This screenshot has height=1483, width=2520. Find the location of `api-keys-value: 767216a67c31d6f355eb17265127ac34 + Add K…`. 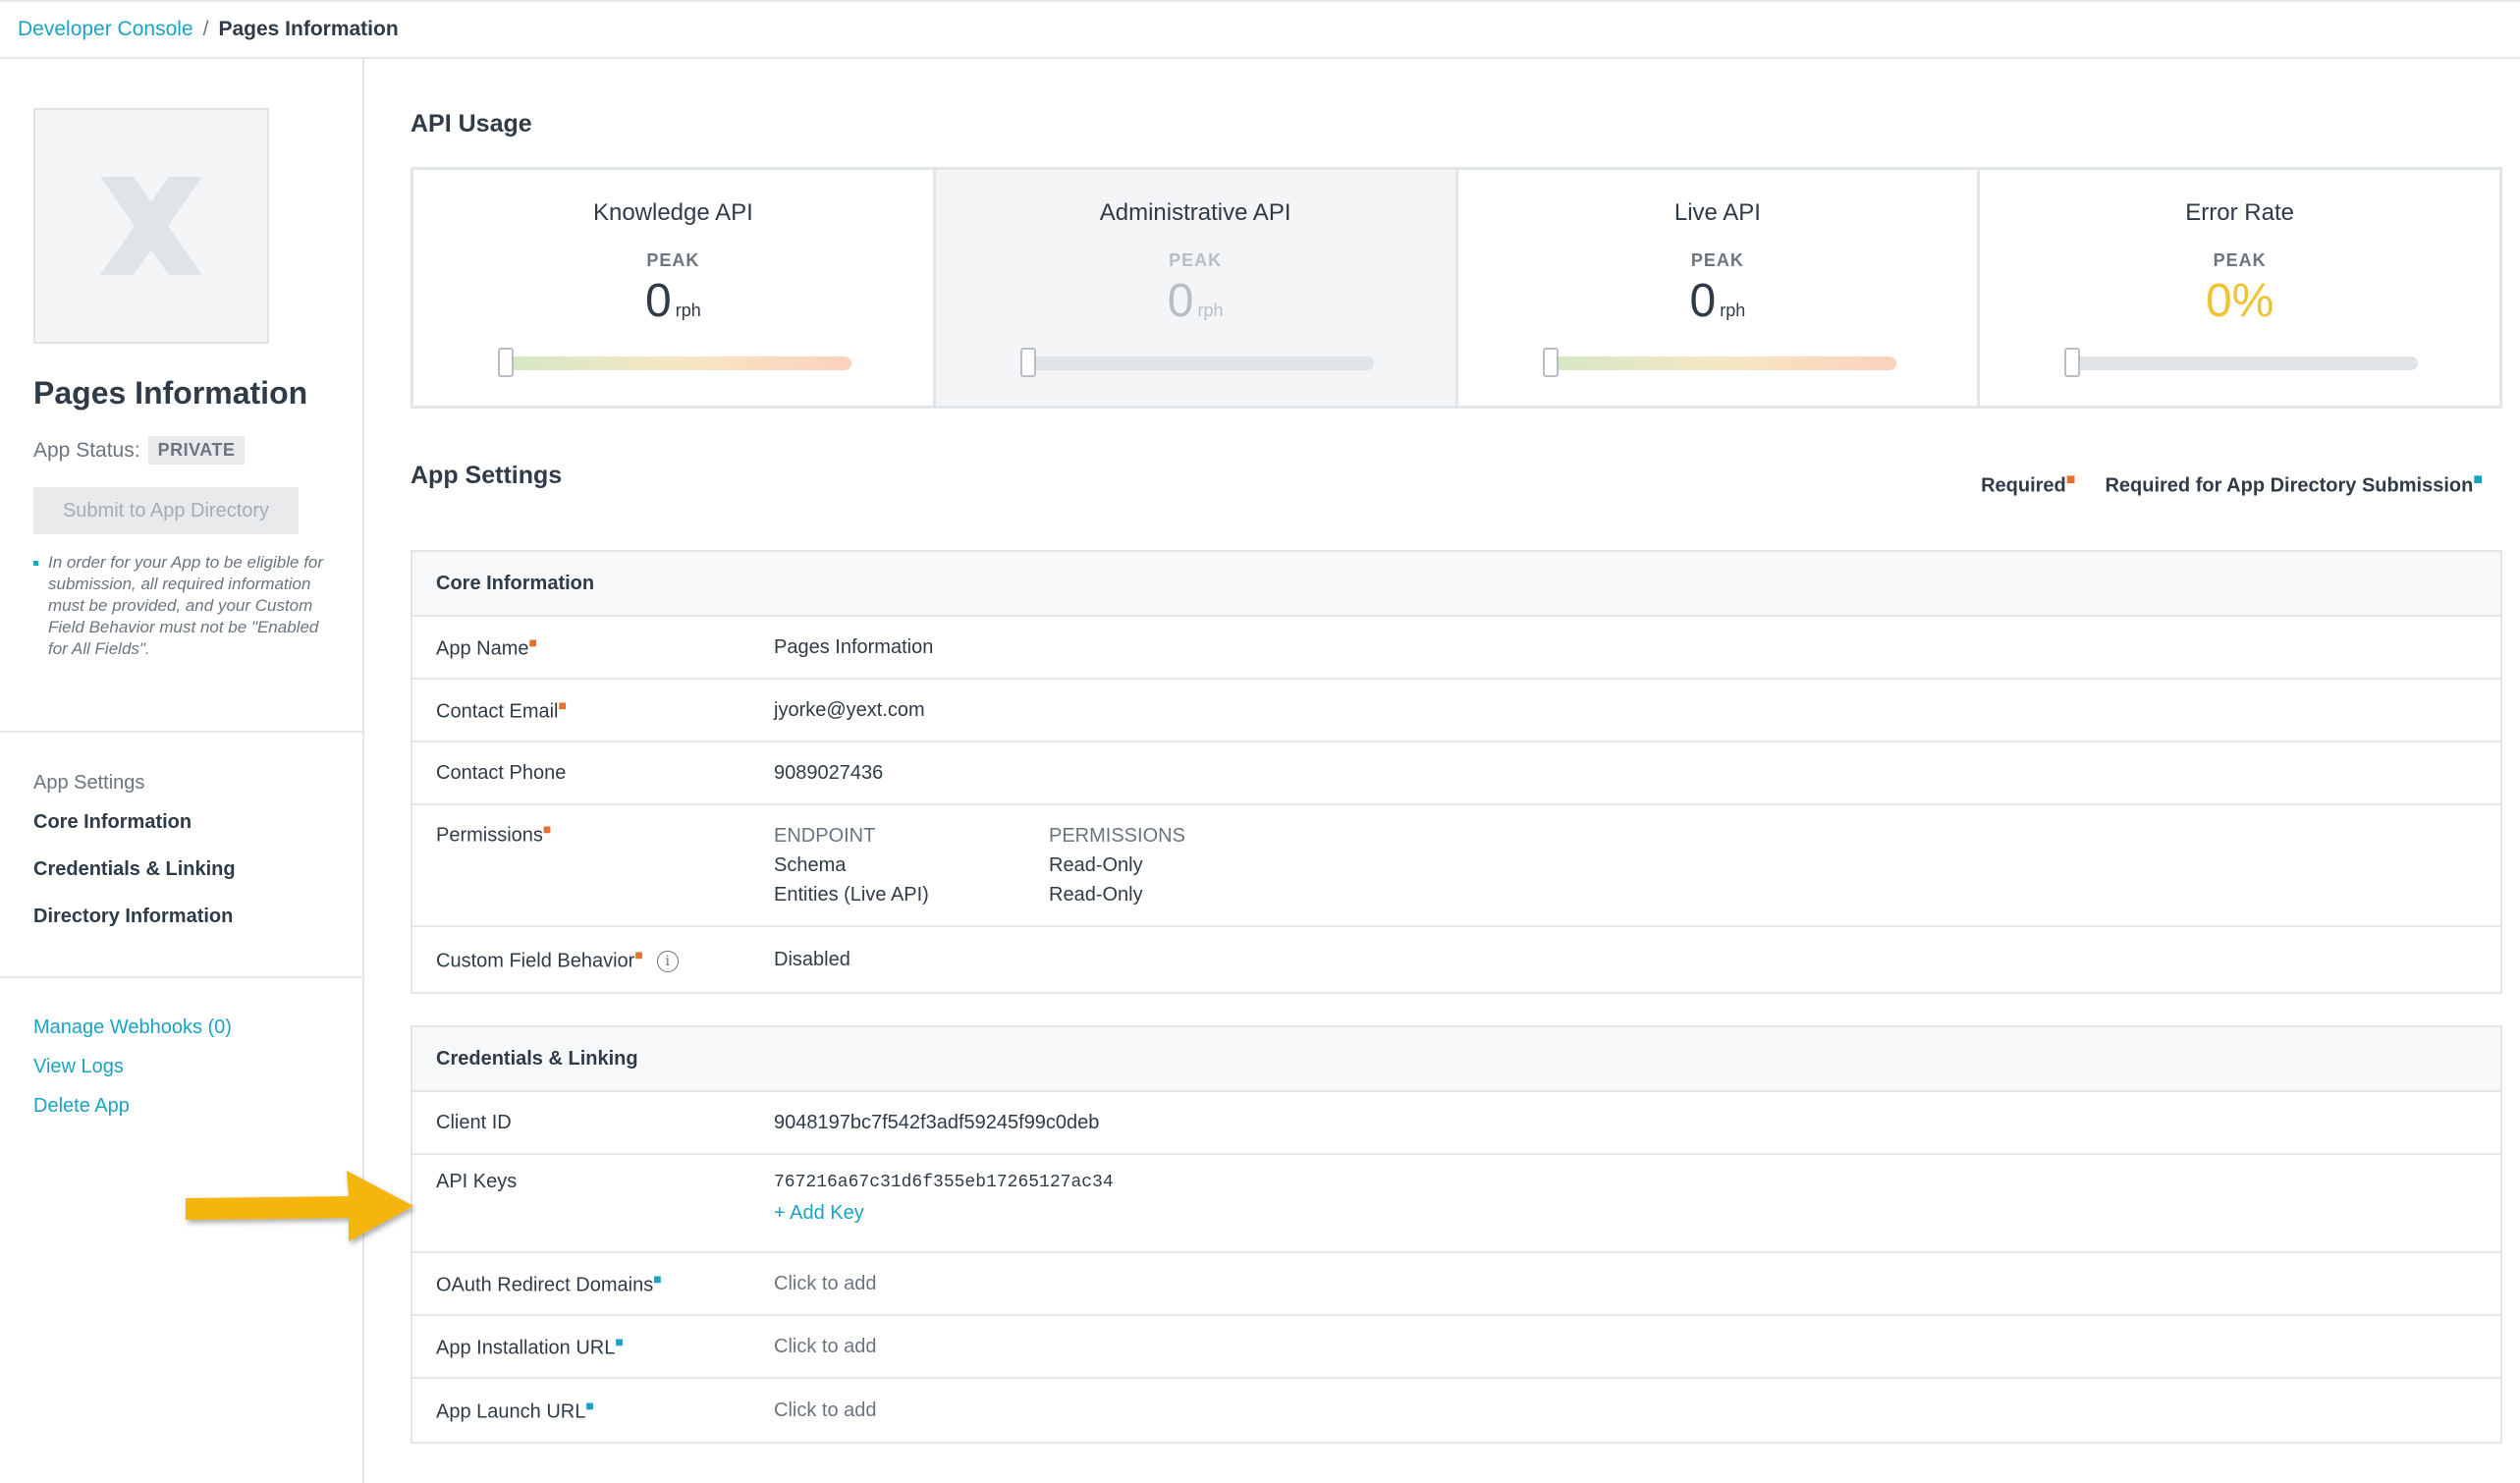

api-keys-value: 767216a67c31d6f355eb17265127ac34 + Add K… is located at coordinates (1637, 1211).